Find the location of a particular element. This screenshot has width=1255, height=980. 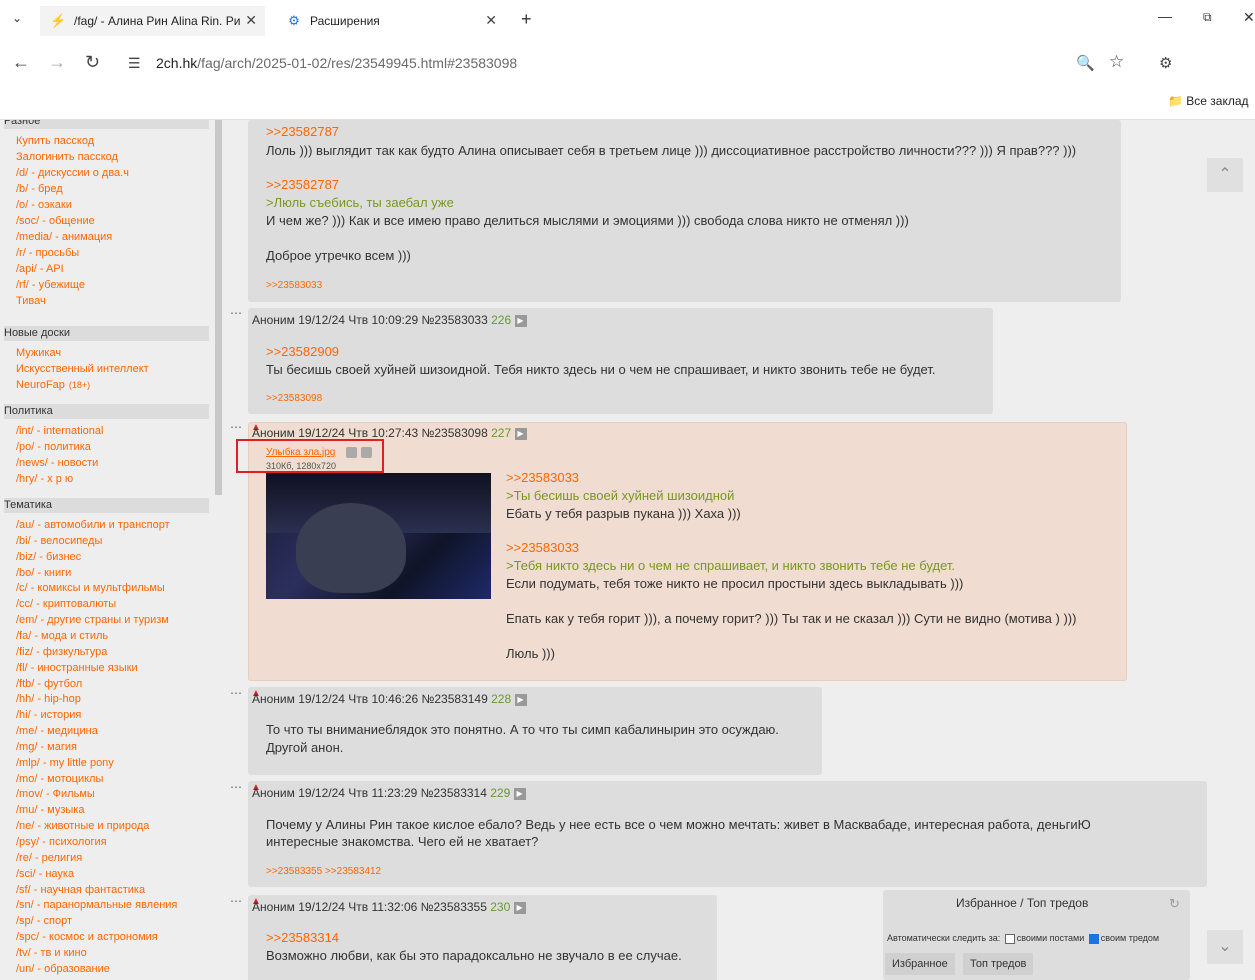

post-reflink: >>23582909 is located at coordinates (302, 351).